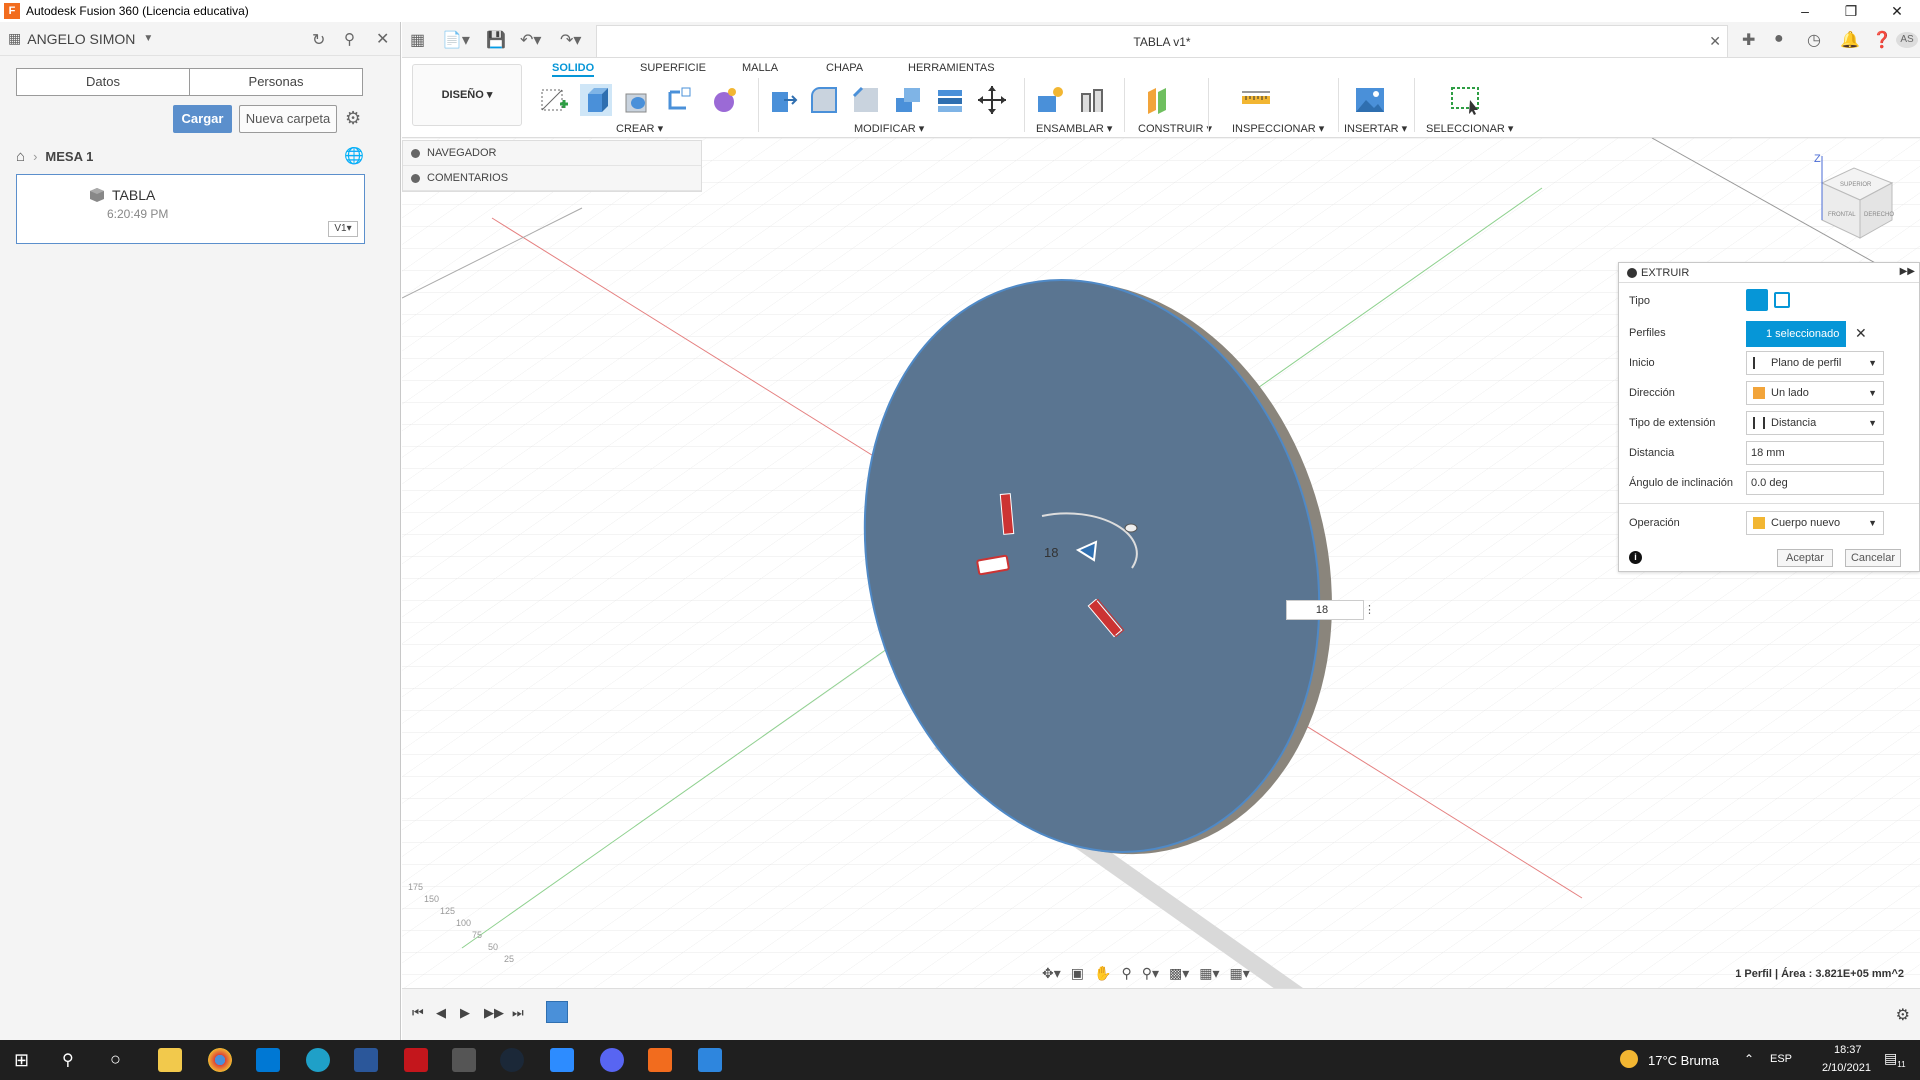 The image size is (1920, 1080). What do you see at coordinates (1158, 100) in the screenshot?
I see `offset-plane-icon` at bounding box center [1158, 100].